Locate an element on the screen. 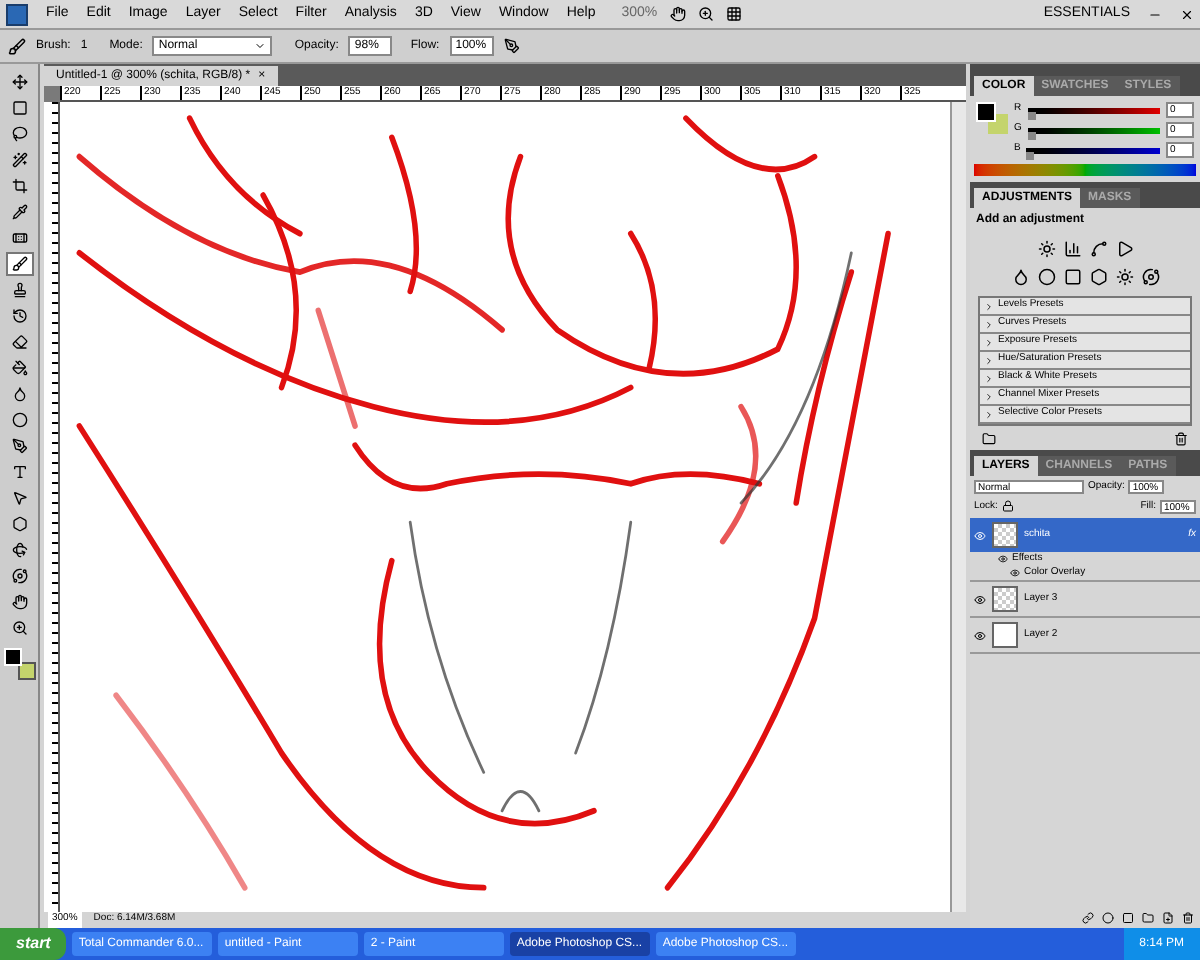 The image size is (1200, 960). move-icon is located at coordinates (19, 82).